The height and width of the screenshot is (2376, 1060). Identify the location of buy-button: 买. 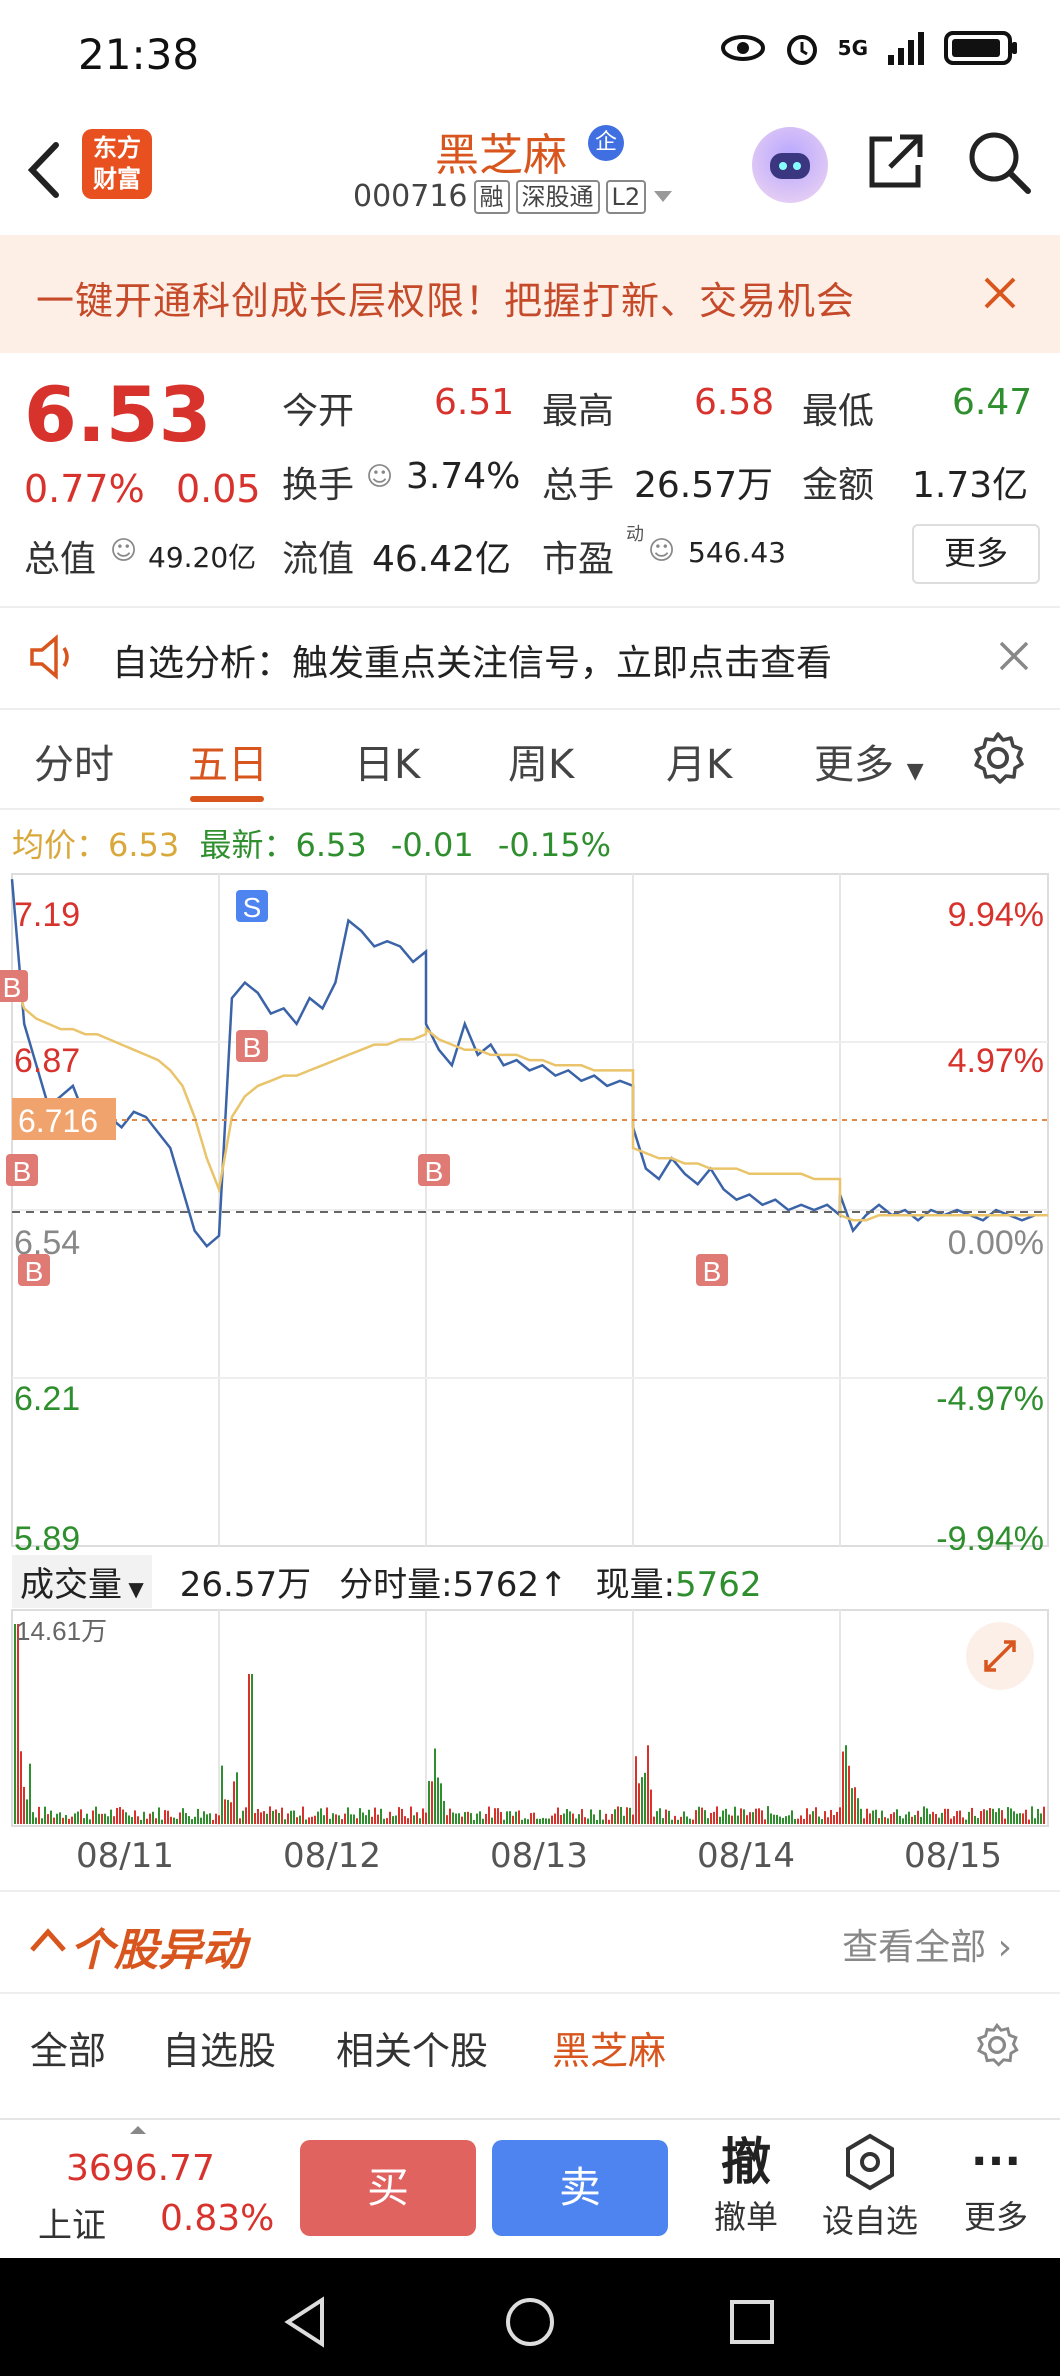
(388, 2188).